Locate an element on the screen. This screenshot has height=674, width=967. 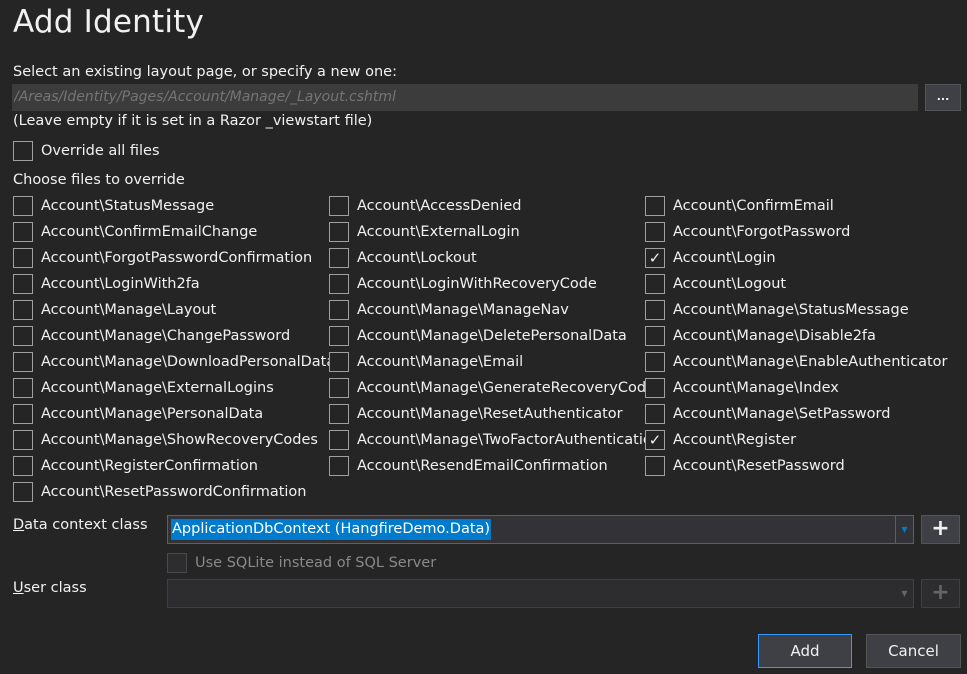
file-checkbox-label: Account\Manage\StatusMessage is located at coordinates (791, 310).